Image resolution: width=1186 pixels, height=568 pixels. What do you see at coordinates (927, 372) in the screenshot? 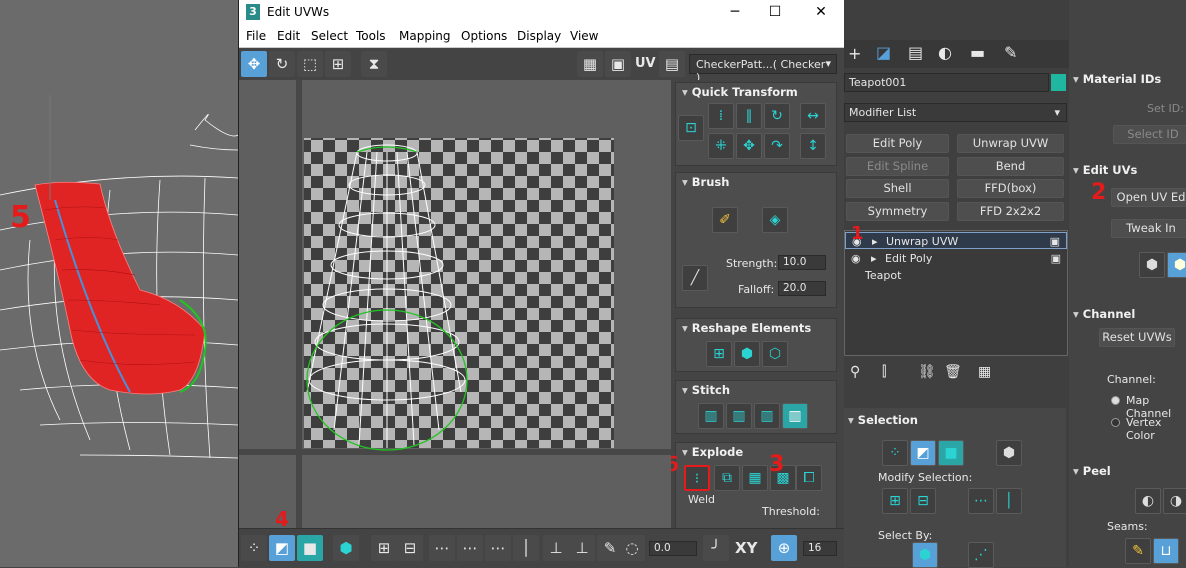
I see `make-unique-icon: ⛓` at bounding box center [927, 372].